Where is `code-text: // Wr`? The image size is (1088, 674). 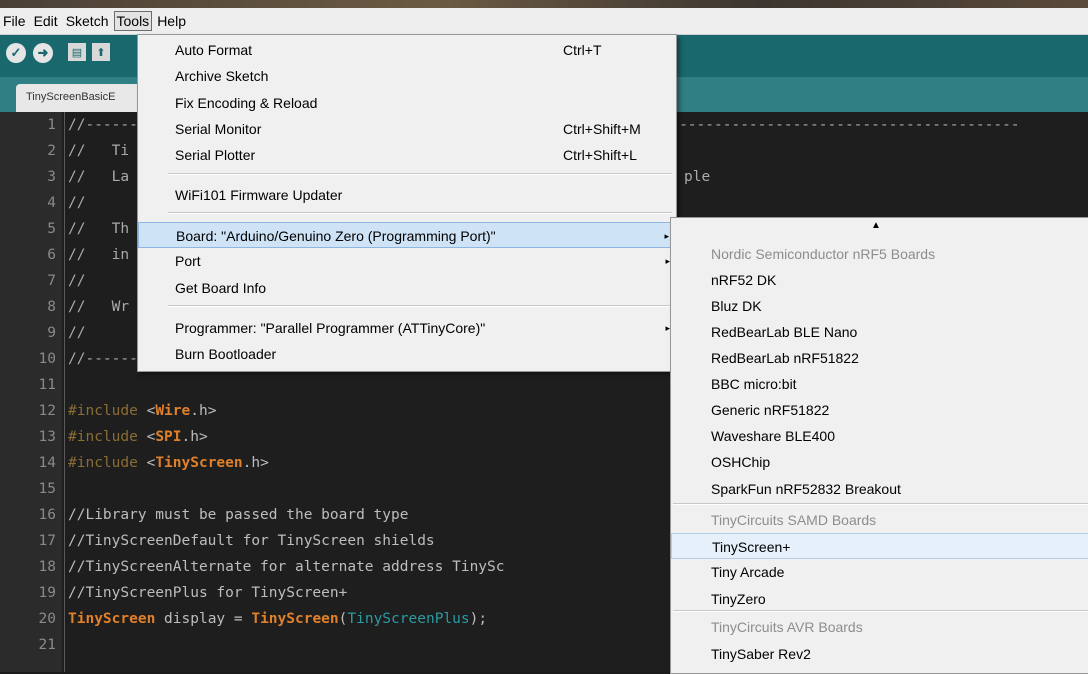
code-text: // Wr is located at coordinates (98, 307).